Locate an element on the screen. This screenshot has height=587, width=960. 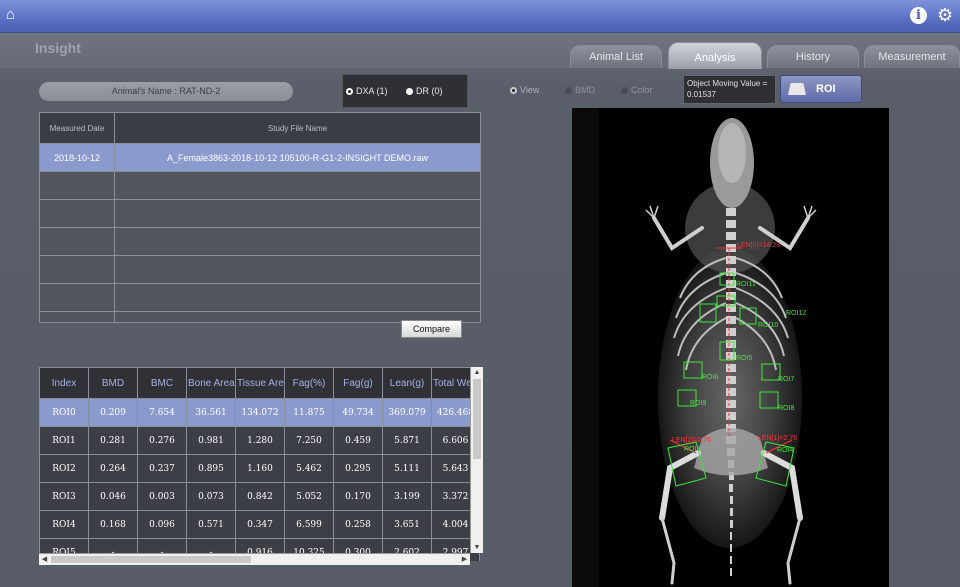
view-radio: View is located at coordinates (524, 90).